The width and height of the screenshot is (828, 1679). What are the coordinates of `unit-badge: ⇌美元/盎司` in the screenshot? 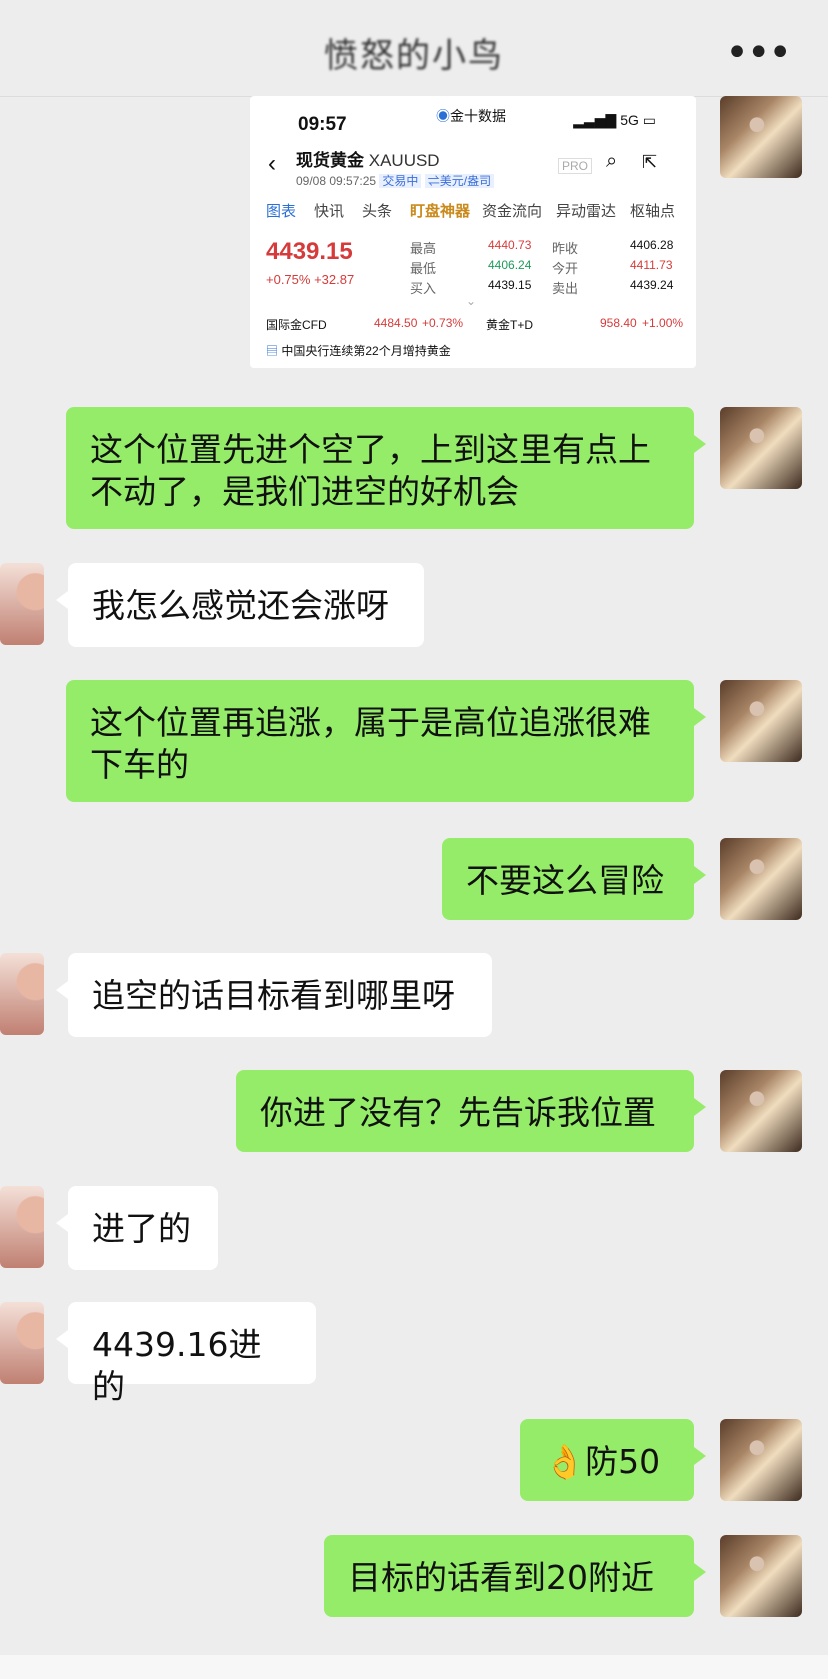 It's located at (459, 181).